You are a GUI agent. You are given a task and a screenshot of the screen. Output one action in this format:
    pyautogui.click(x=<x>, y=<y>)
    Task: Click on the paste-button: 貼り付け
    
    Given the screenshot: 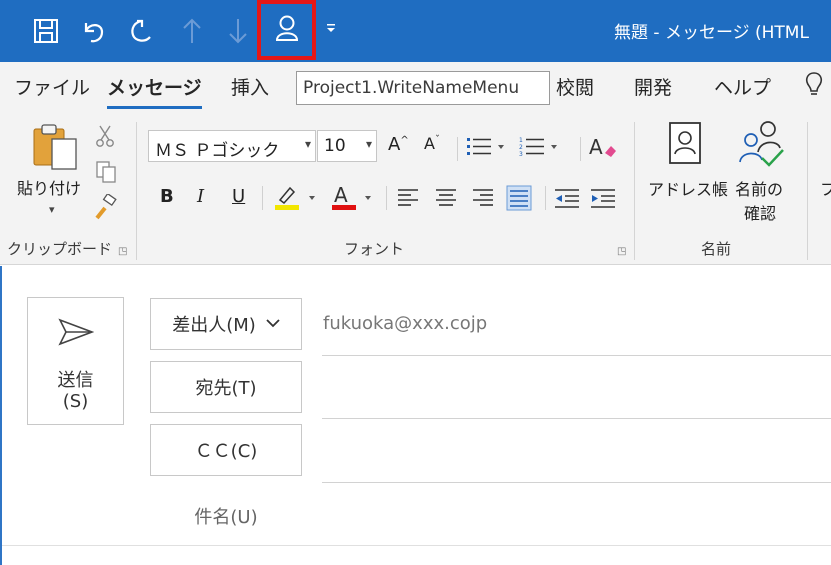 What is the action you would take?
    pyautogui.click(x=49, y=187)
    